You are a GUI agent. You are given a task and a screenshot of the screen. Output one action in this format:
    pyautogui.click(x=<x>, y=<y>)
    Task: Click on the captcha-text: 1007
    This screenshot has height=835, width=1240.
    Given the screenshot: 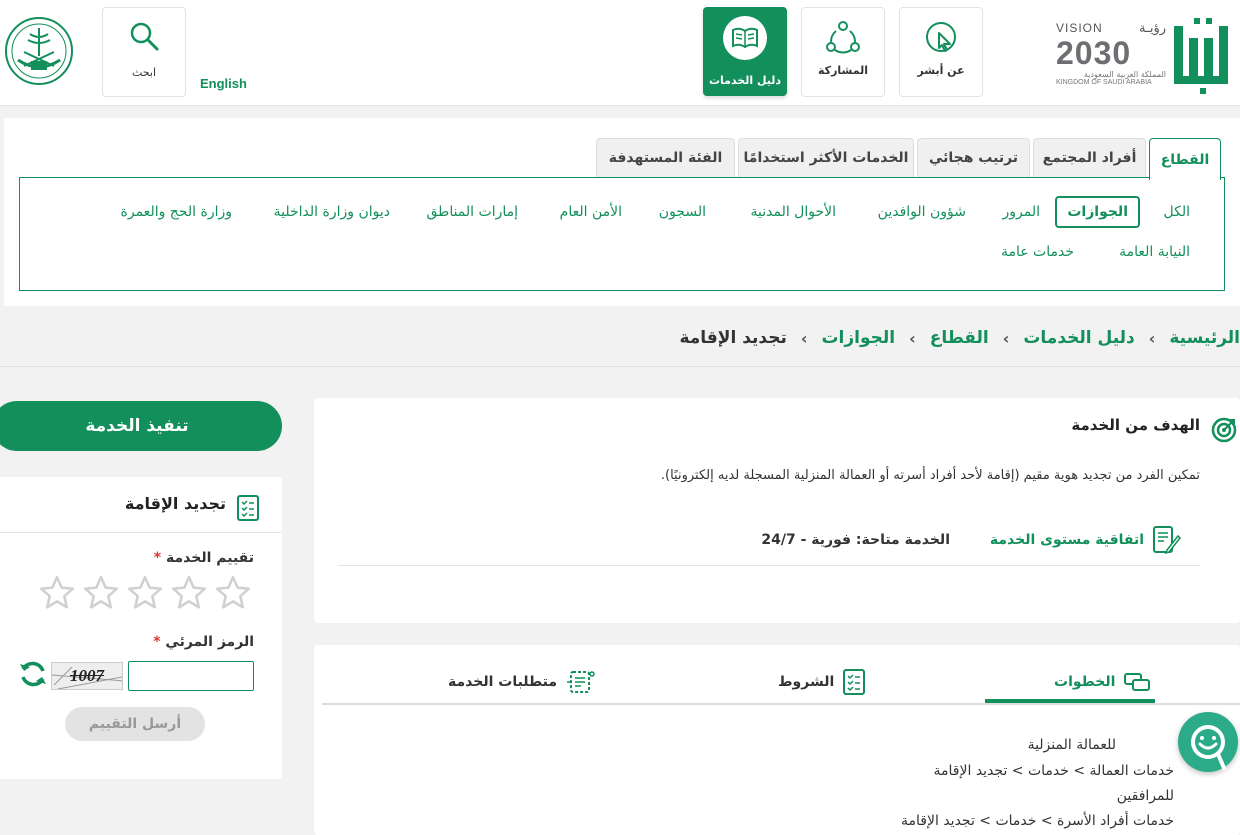 What is the action you would take?
    pyautogui.click(x=87, y=675)
    